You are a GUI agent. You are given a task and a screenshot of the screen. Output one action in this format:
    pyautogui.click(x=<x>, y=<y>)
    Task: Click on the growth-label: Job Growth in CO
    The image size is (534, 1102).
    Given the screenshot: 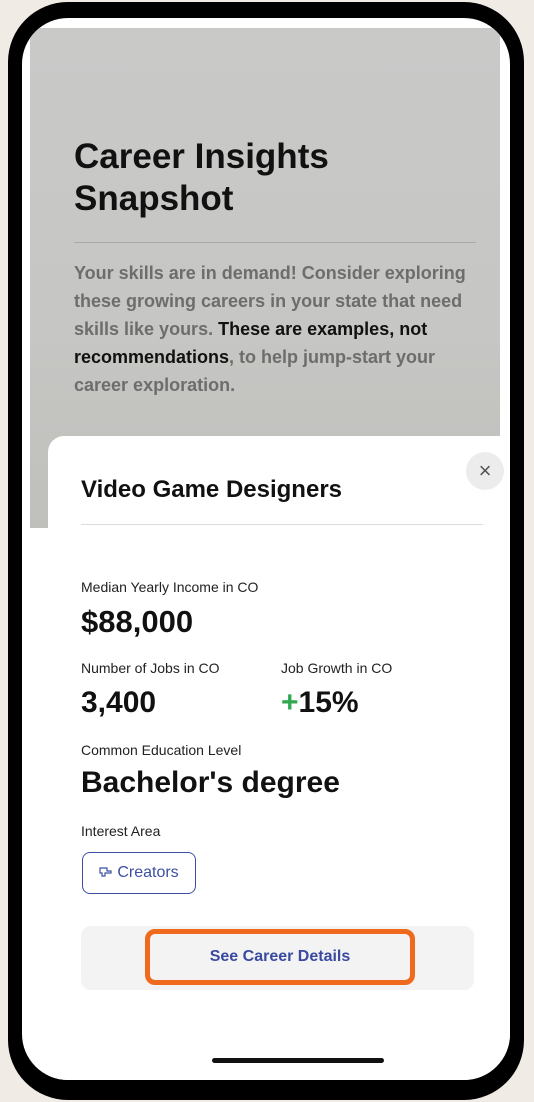 What is the action you would take?
    pyautogui.click(x=337, y=668)
    